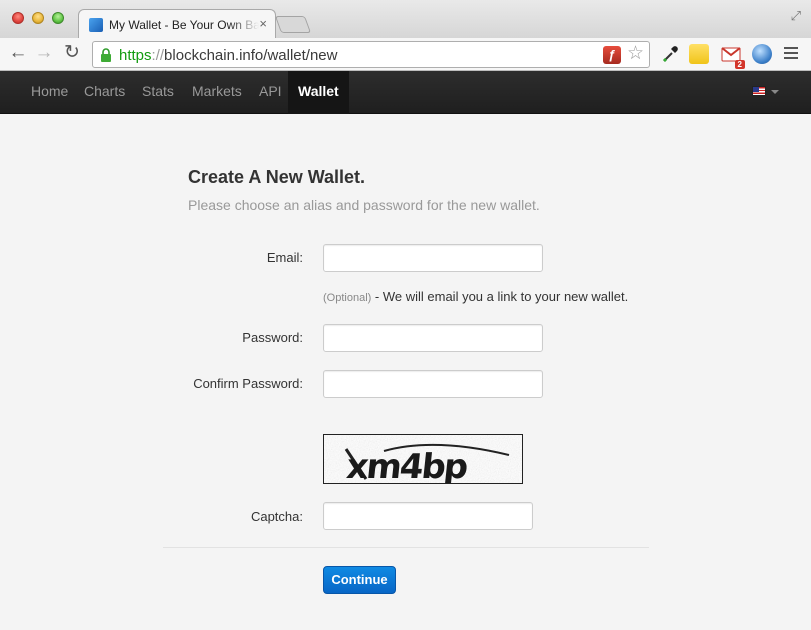 The height and width of the screenshot is (630, 811). Describe the element at coordinates (699, 54) in the screenshot. I see `extension-yellow-icon` at that location.